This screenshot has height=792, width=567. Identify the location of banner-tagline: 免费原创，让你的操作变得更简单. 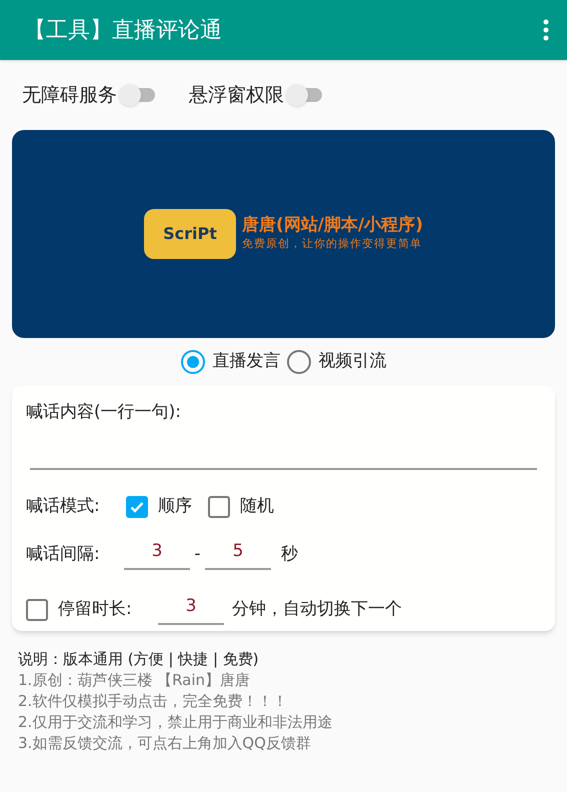
(332, 244).